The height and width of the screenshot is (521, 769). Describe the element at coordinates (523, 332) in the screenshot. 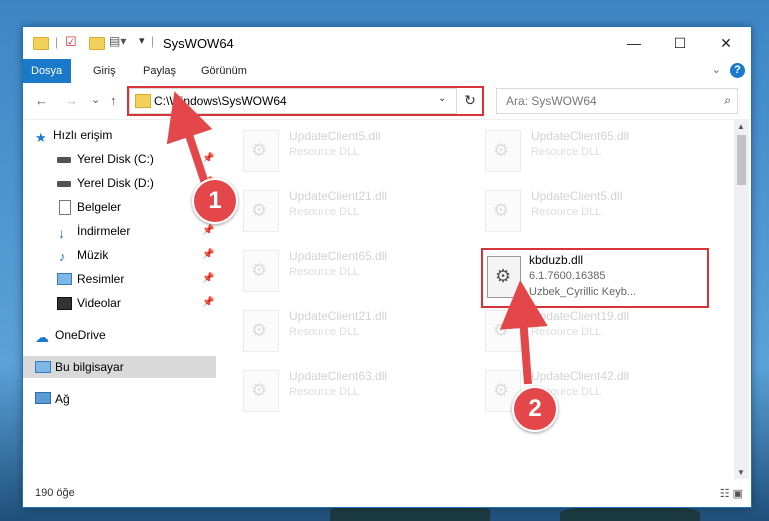

I see `arrow-to-file` at that location.